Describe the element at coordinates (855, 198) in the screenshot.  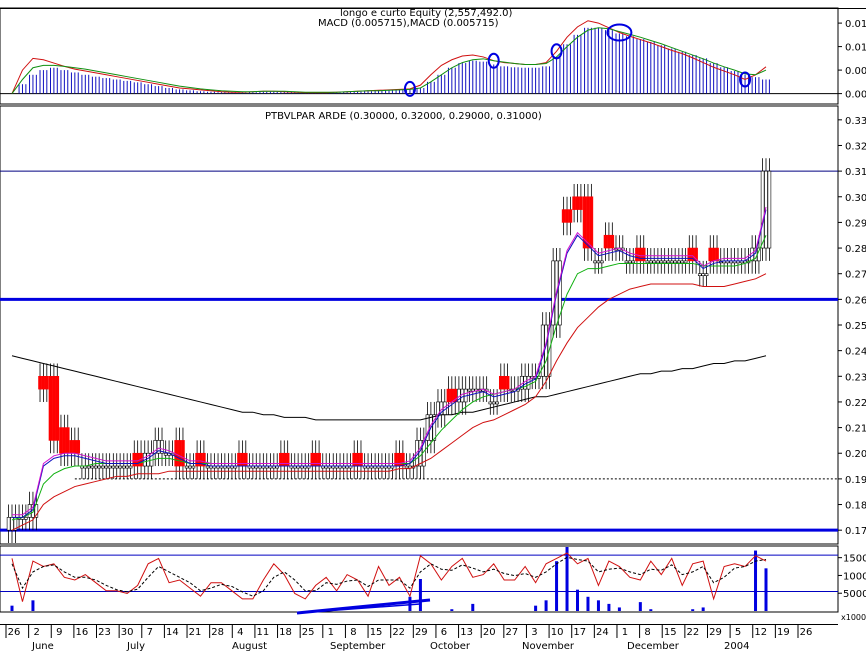
I see `price-y-tick-label: 0.30` at that location.